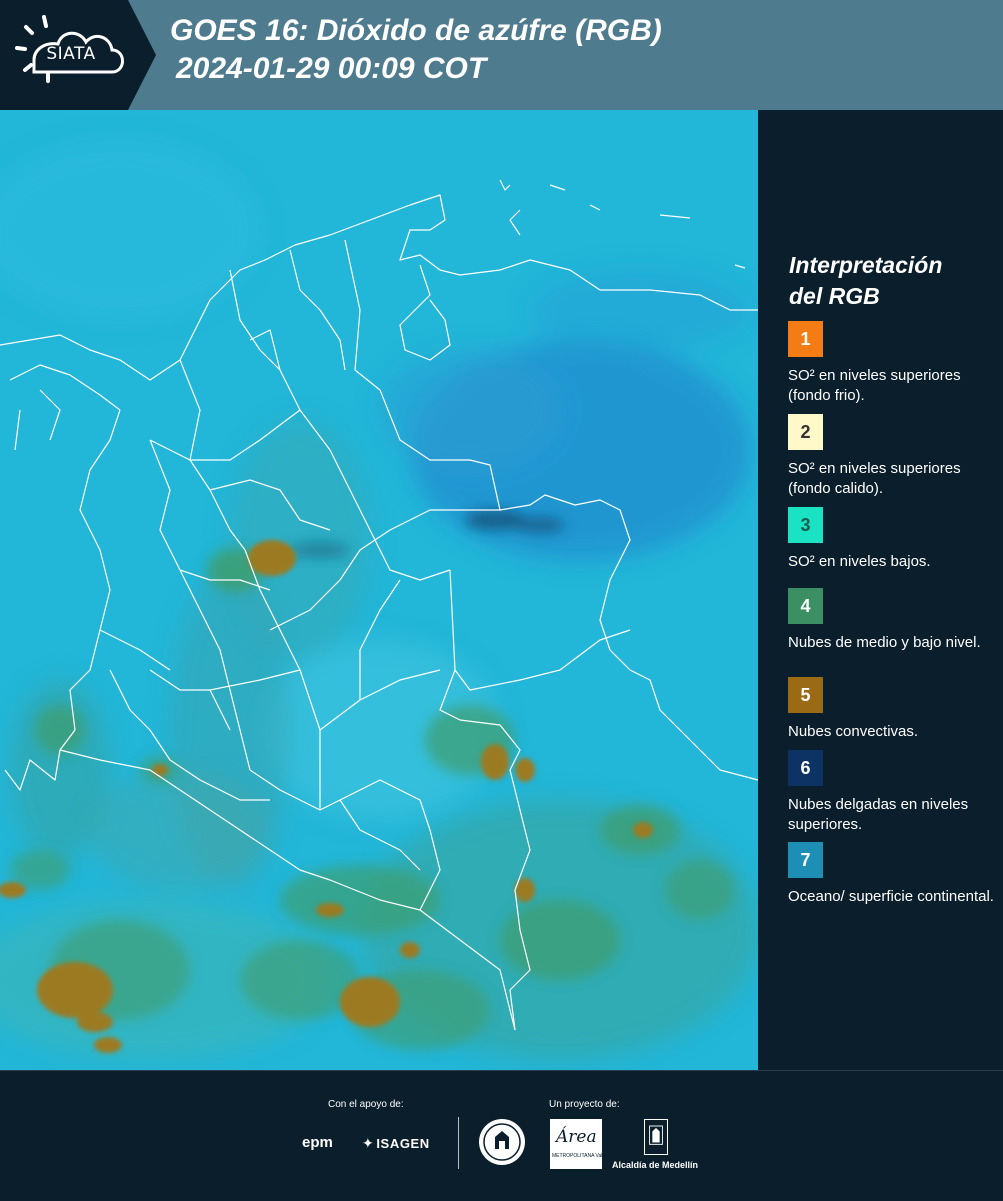  Describe the element at coordinates (576, 1137) in the screenshot. I see `area-logo-script: Área` at that location.